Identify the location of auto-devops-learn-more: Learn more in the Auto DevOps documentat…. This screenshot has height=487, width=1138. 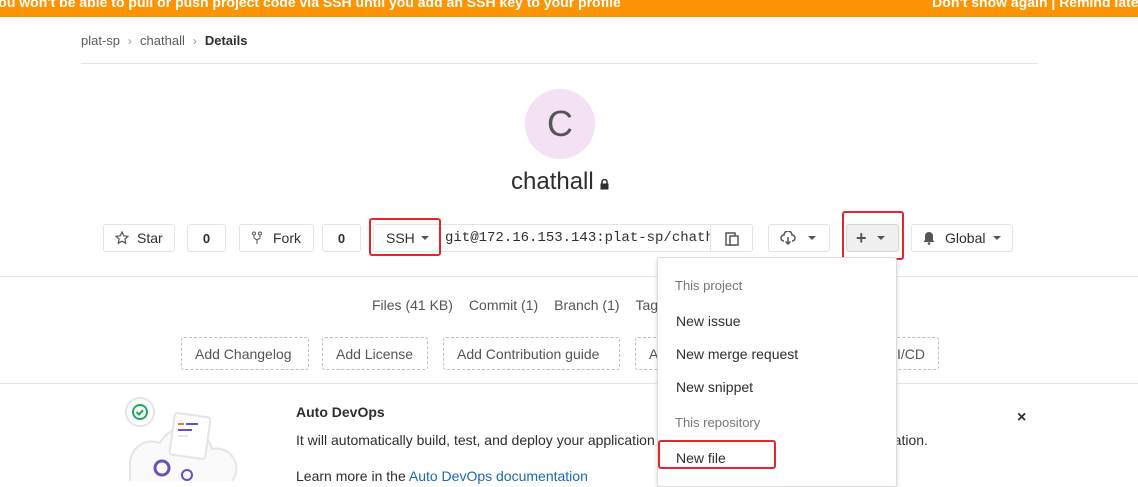
(442, 476).